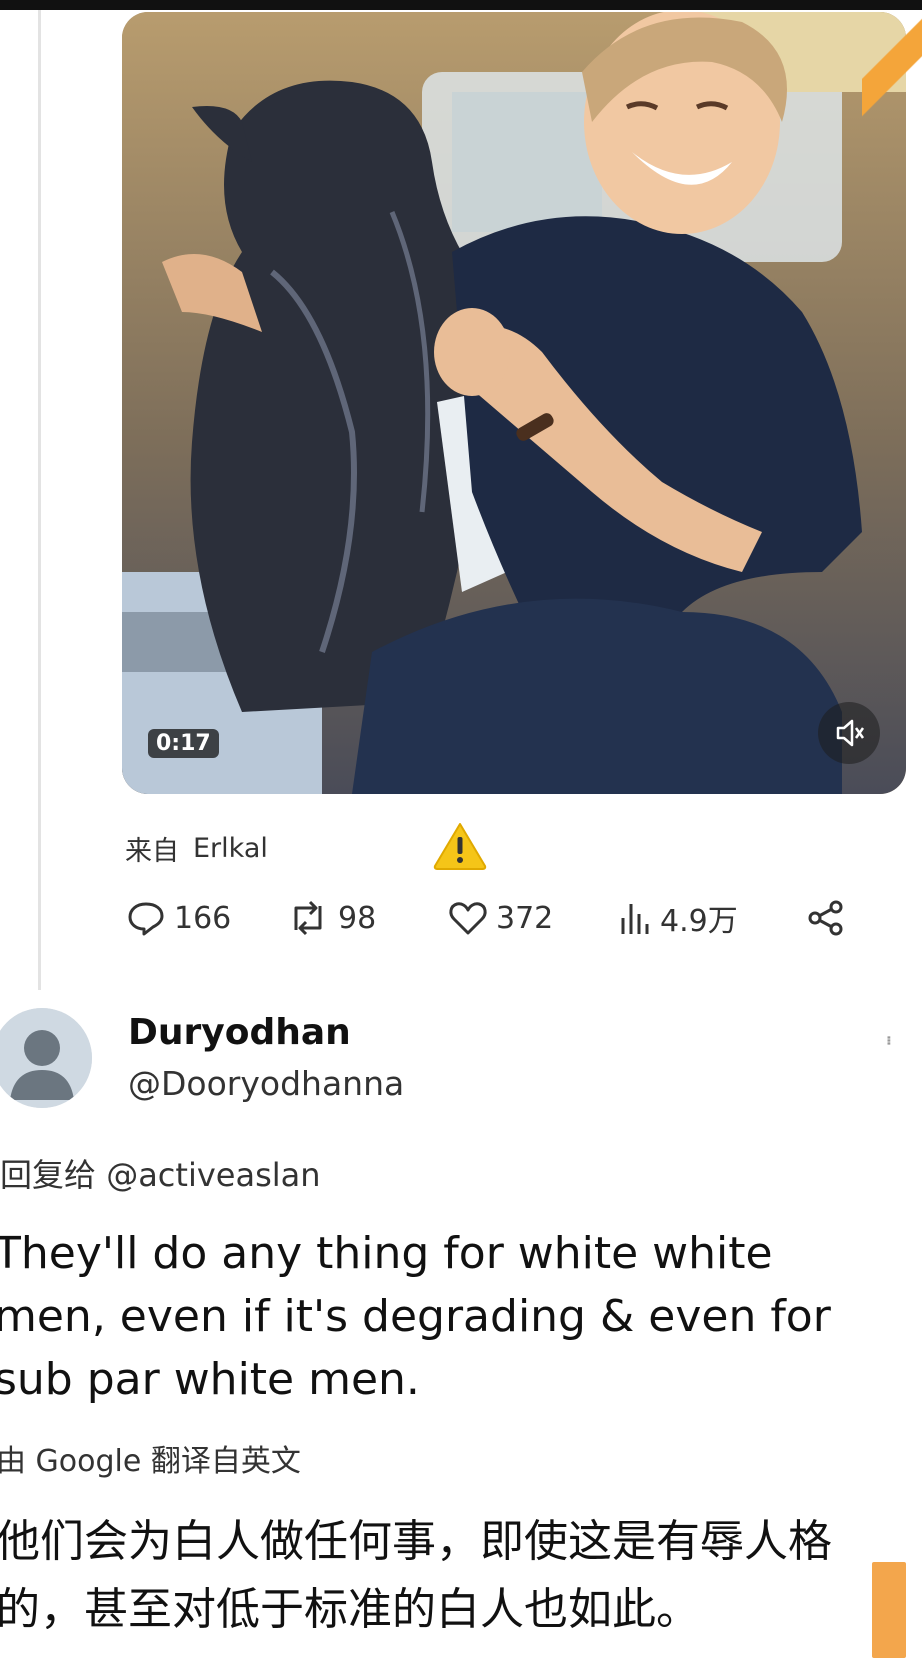 The image size is (922, 1673). I want to click on mute-icon, so click(850, 733).